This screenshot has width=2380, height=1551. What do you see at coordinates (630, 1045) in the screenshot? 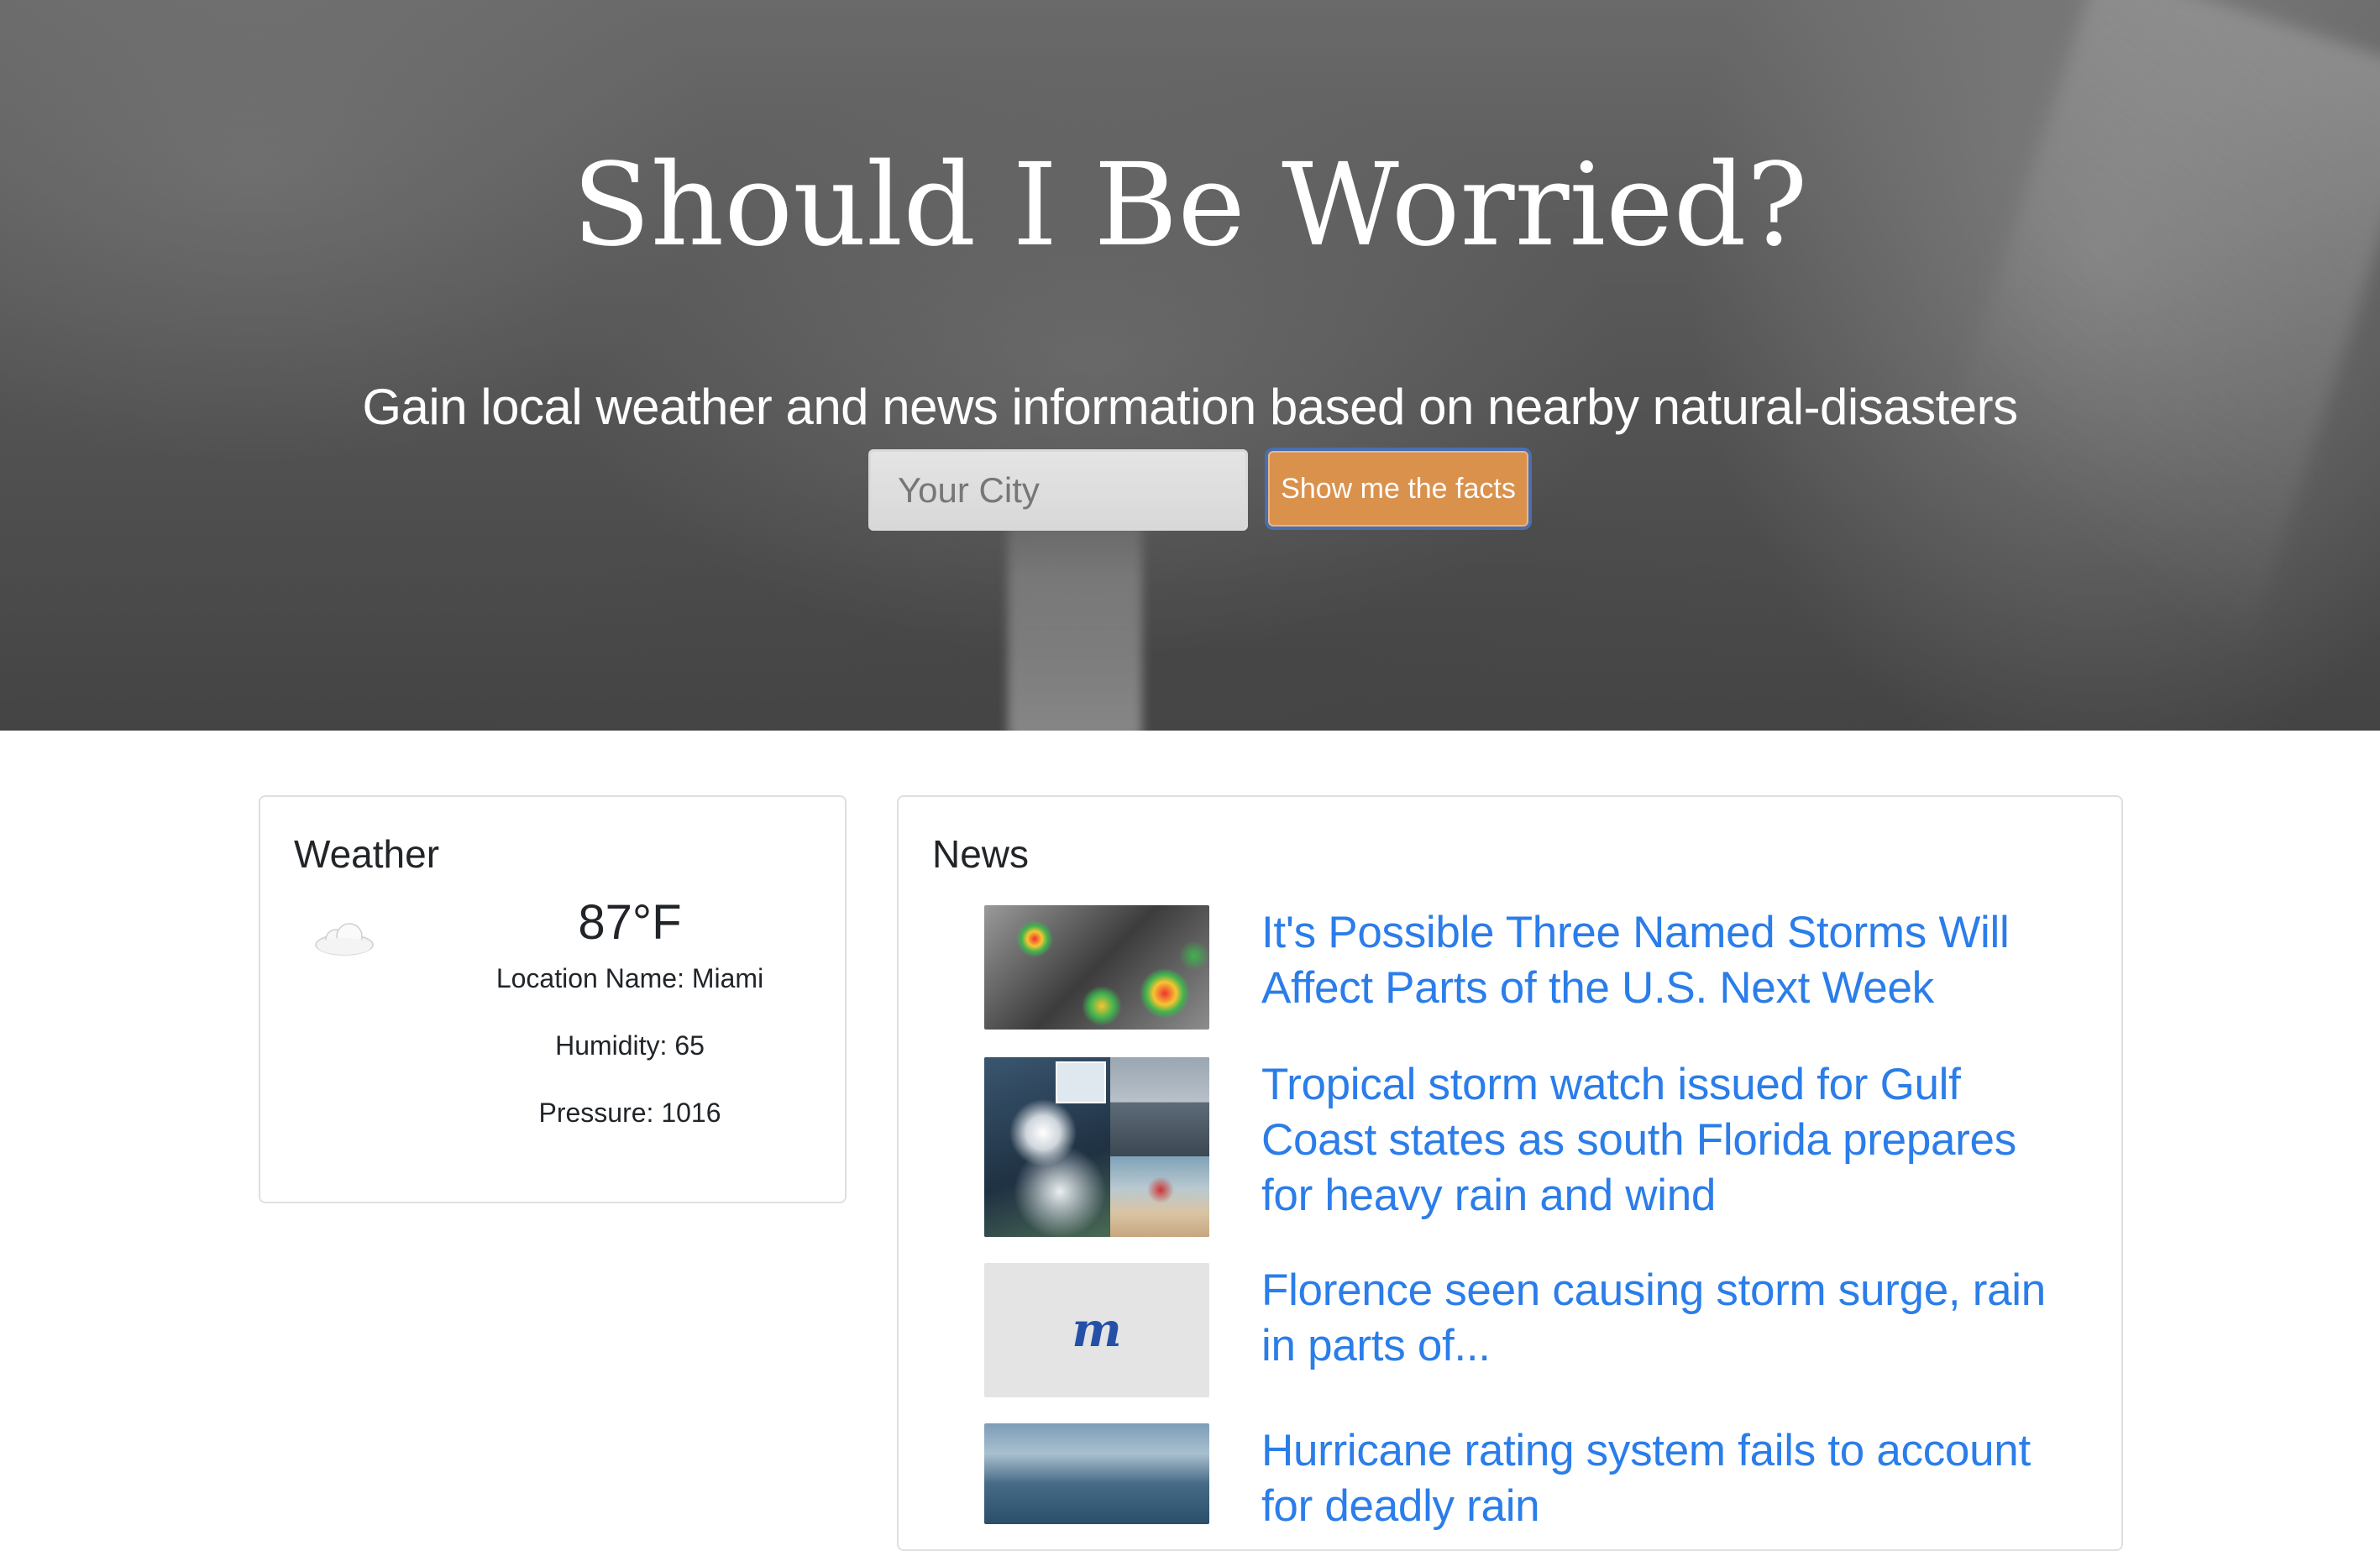
I see `humidity-value: Humidity: 65` at bounding box center [630, 1045].